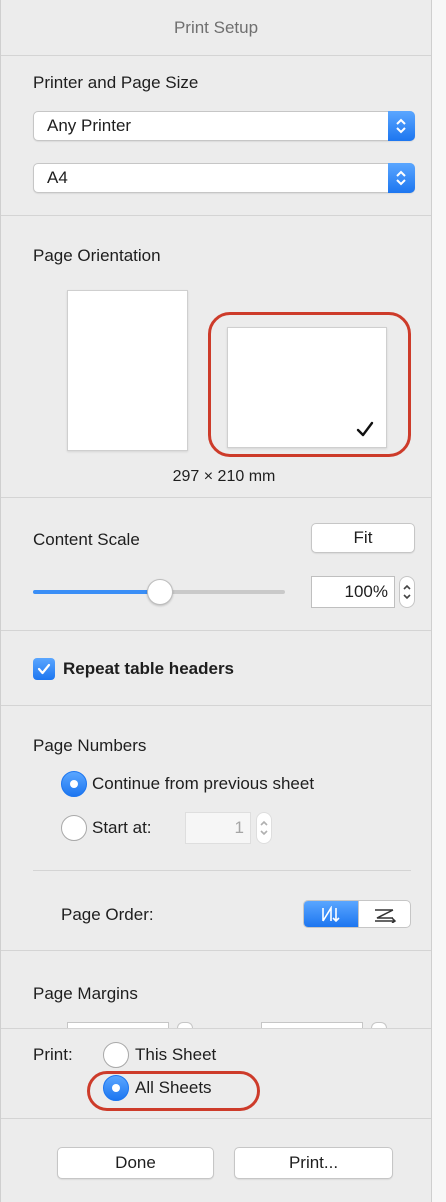 The width and height of the screenshot is (446, 1202). Describe the element at coordinates (176, 1054) in the screenshot. I see `this-sheet-label: This Sheet` at that location.